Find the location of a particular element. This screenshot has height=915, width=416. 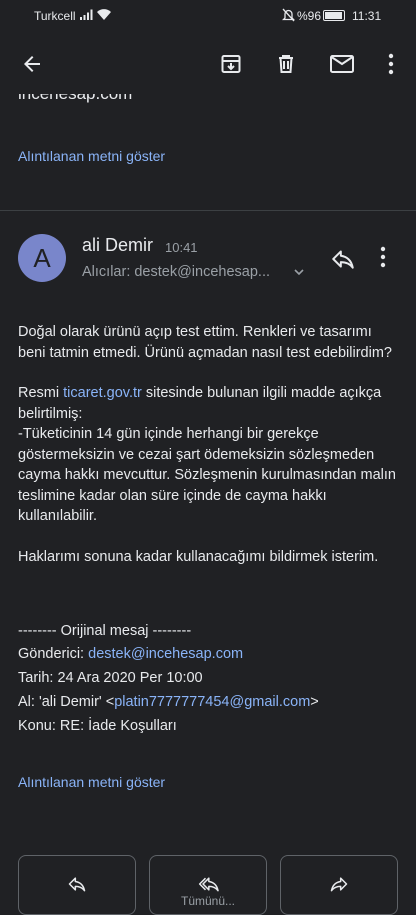

to-prefix: Al: 'ali Demir' < is located at coordinates (66, 701).